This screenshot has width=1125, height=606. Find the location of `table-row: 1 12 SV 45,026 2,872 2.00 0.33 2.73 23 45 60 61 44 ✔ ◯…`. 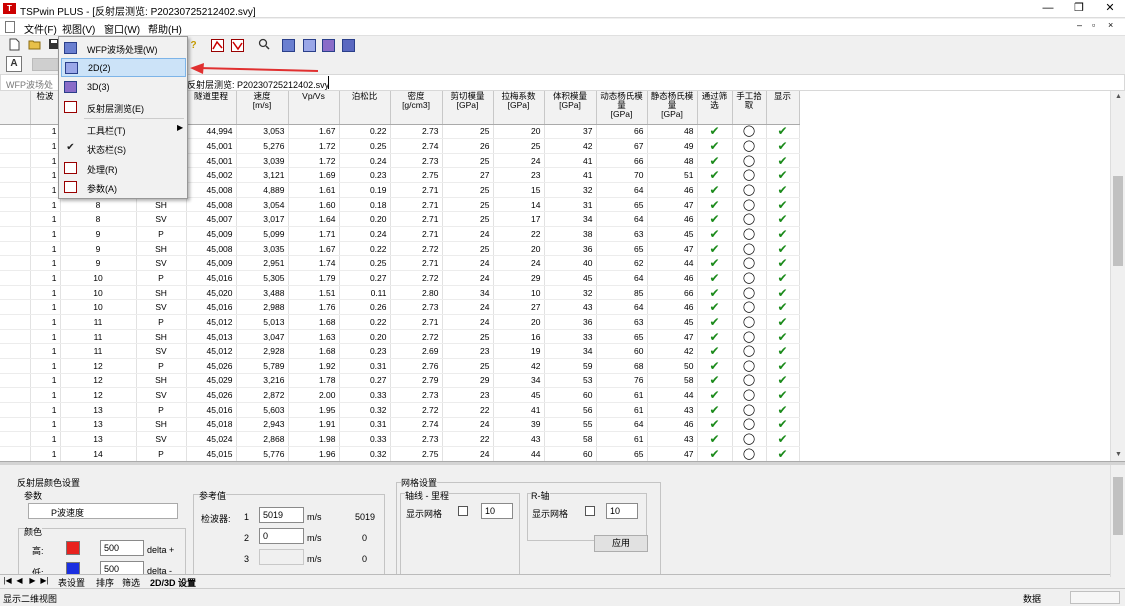

table-row: 1 12 SV 45,026 2,872 2.00 0.33 2.73 23 45 60 61 44 ✔ ◯… is located at coordinates (400, 395).